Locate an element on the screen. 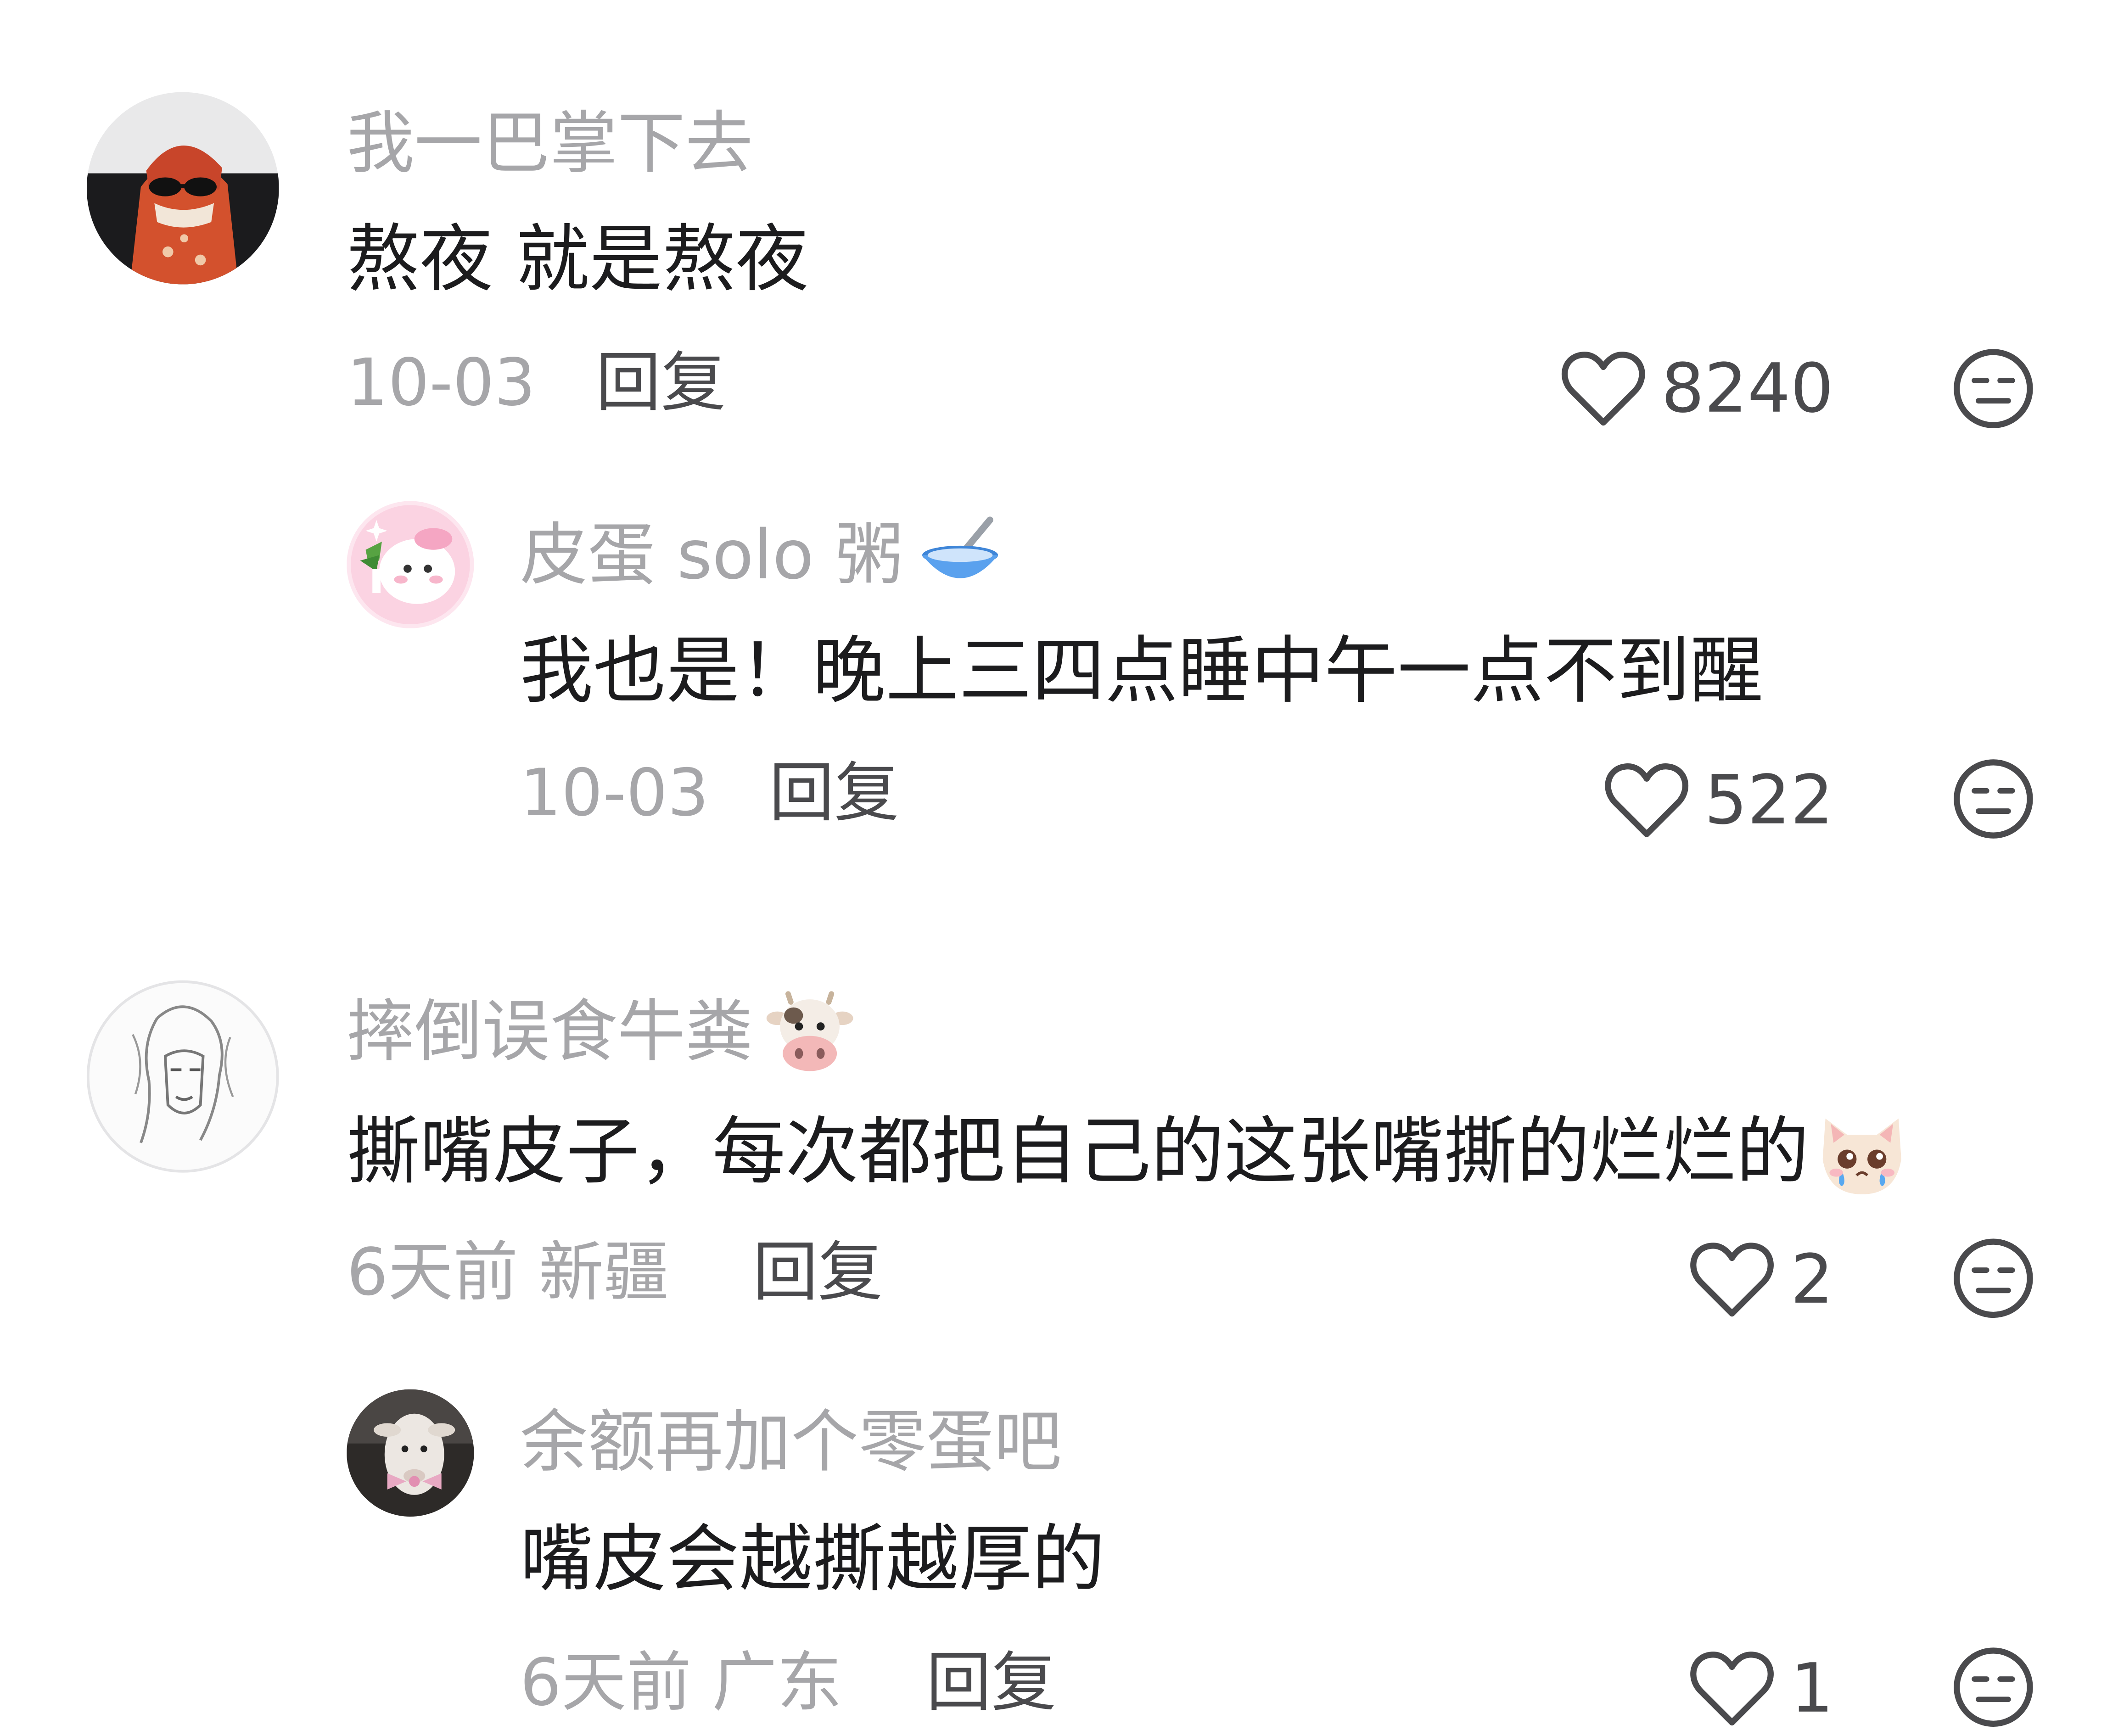 The width and height of the screenshot is (2107, 1736). comment-date-location: 6天前 新疆 is located at coordinates (508, 1273).